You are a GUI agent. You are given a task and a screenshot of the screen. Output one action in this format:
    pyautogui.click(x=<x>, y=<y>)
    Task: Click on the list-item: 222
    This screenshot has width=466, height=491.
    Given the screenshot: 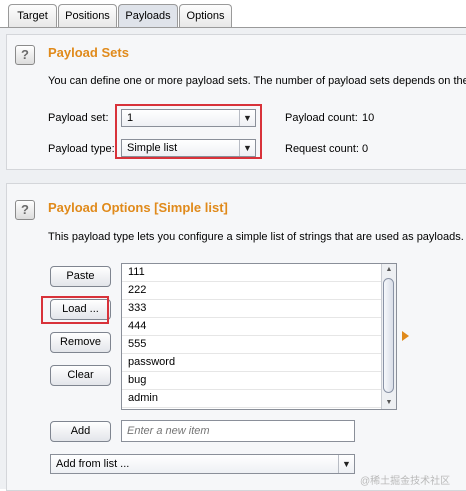 What is the action you would take?
    pyautogui.click(x=252, y=291)
    